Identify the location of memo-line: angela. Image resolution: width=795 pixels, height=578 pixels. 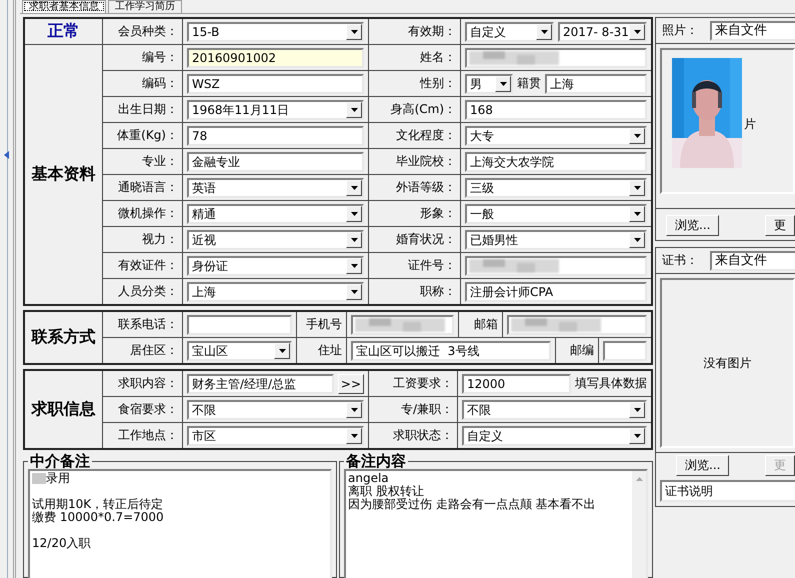
(368, 478).